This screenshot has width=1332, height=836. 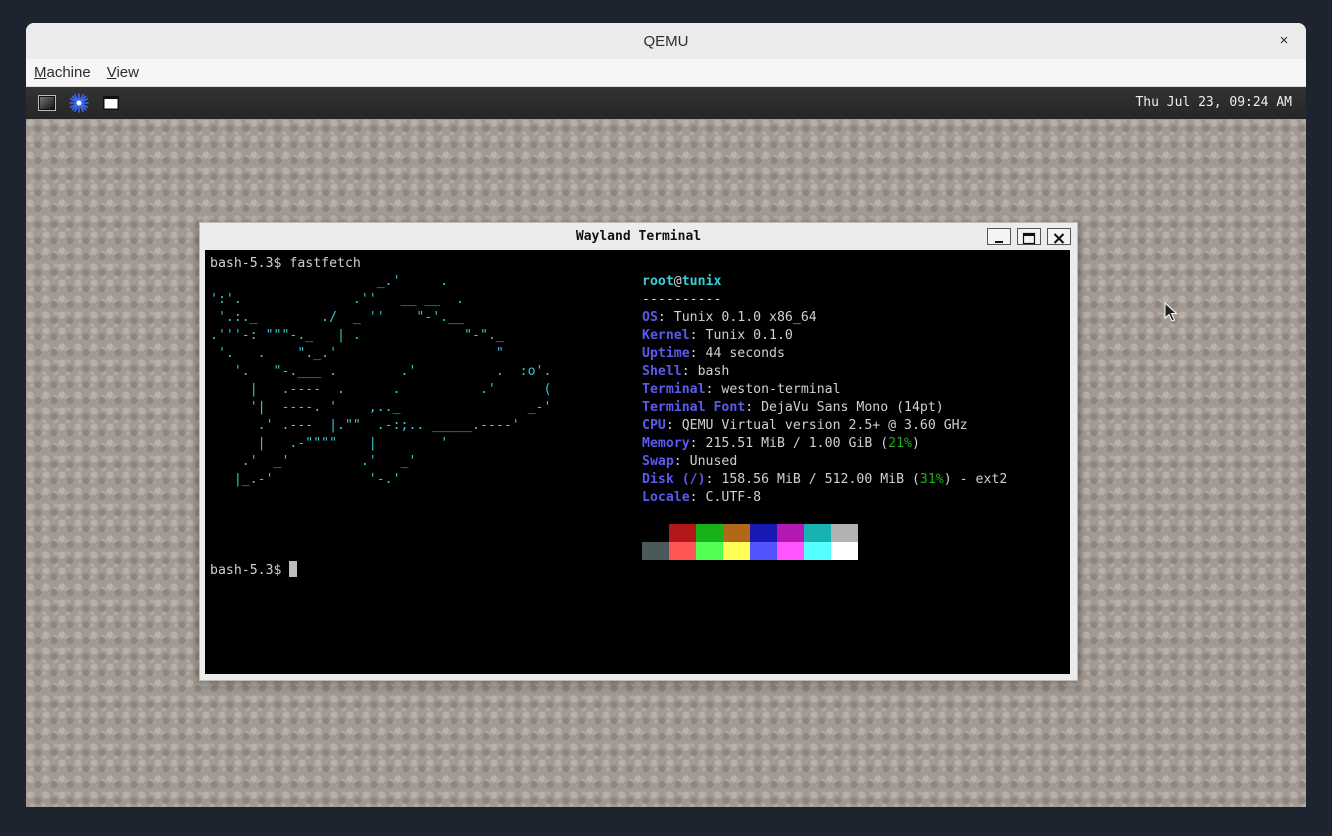 I want to click on color-palette, so click(x=750, y=542).